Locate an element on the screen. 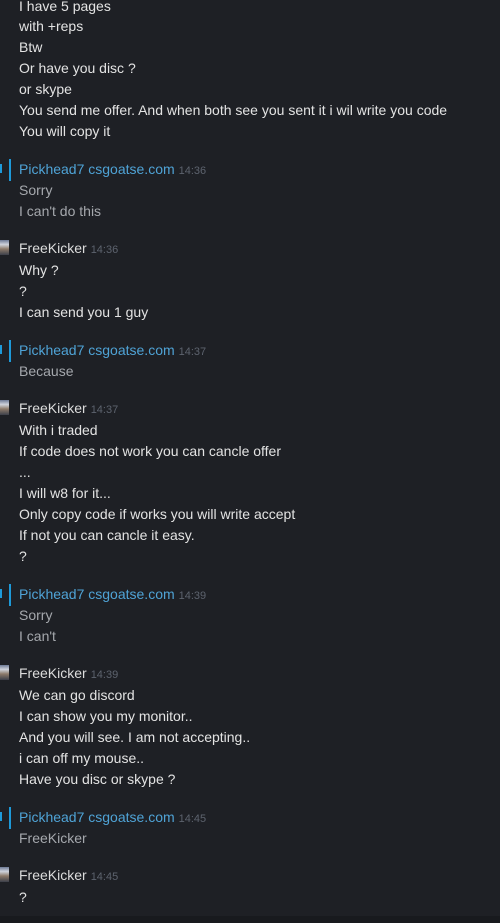 Image resolution: width=500 pixels, height=923 pixels. message-line: or skype is located at coordinates (45, 89).